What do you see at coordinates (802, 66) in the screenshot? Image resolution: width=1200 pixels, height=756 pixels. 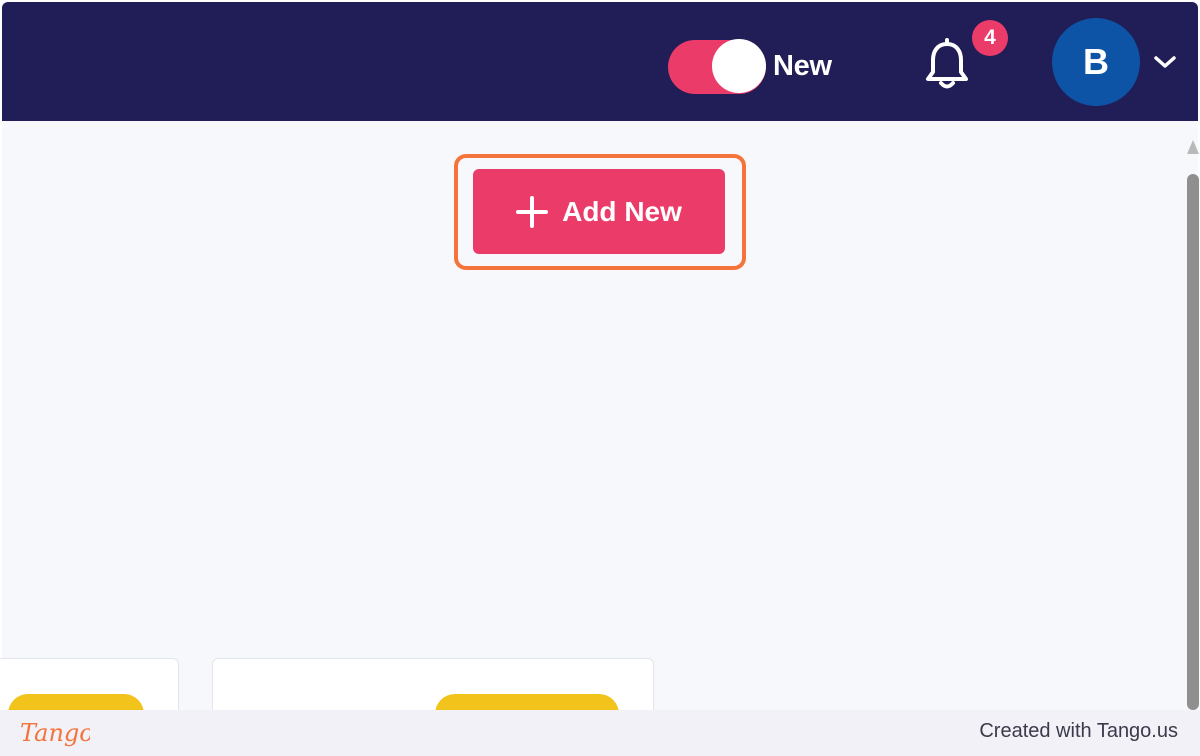 I see `toggle-label: New` at bounding box center [802, 66].